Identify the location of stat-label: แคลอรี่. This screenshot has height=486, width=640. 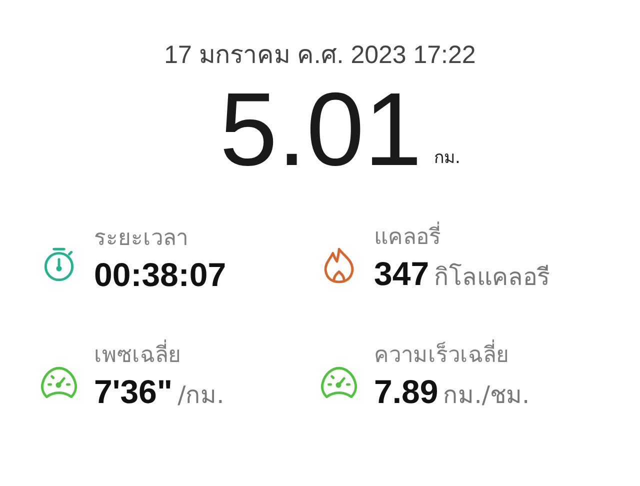
(462, 238).